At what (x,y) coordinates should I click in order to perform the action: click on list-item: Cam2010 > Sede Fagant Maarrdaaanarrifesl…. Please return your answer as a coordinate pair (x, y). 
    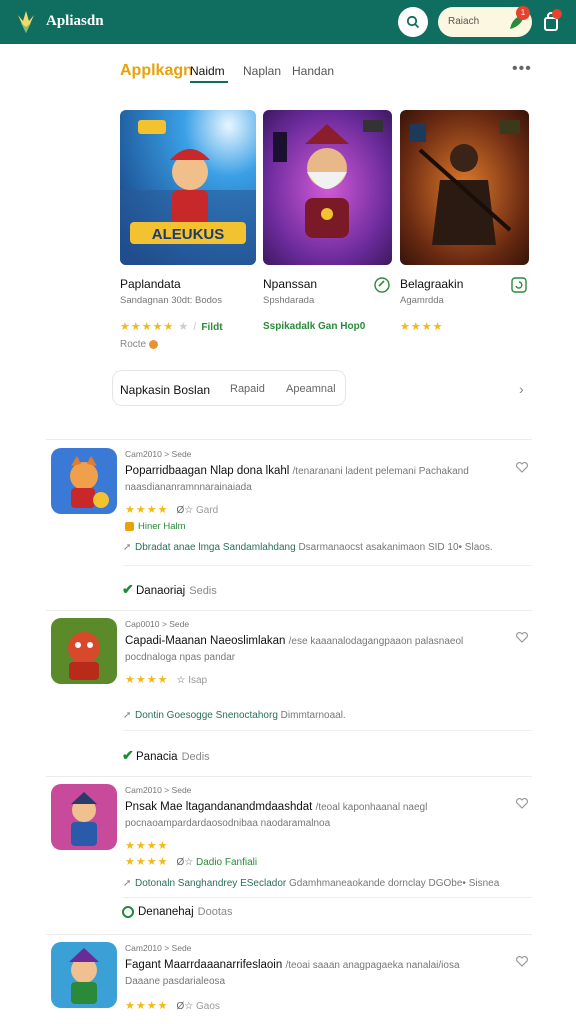
    Looking at the image, I should click on (289, 979).